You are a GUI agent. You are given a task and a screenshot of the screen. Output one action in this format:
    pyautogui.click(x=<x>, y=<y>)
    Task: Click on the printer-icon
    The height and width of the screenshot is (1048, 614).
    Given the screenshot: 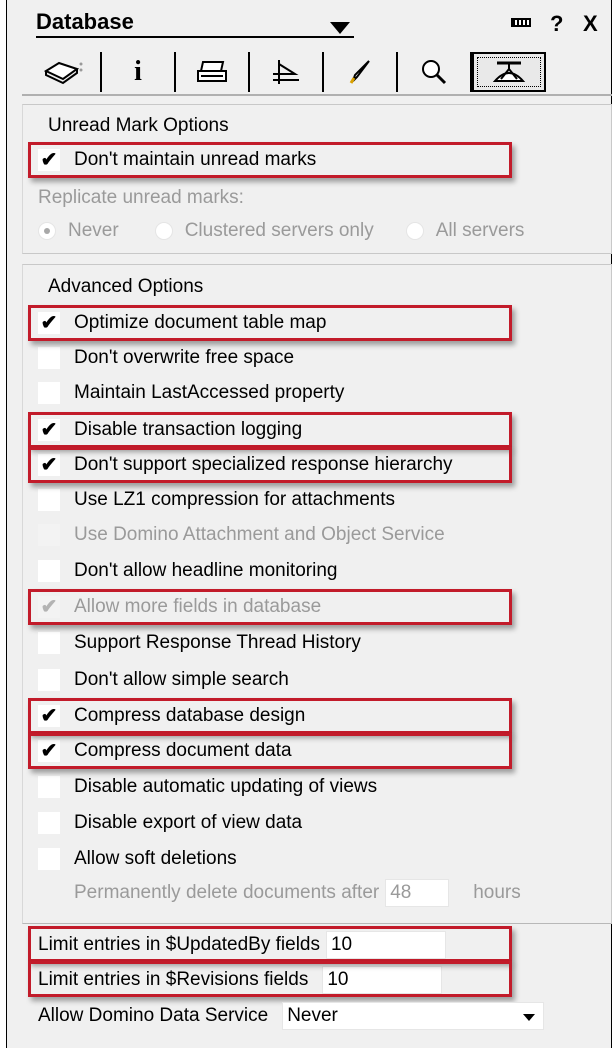 What is the action you would take?
    pyautogui.click(x=212, y=71)
    